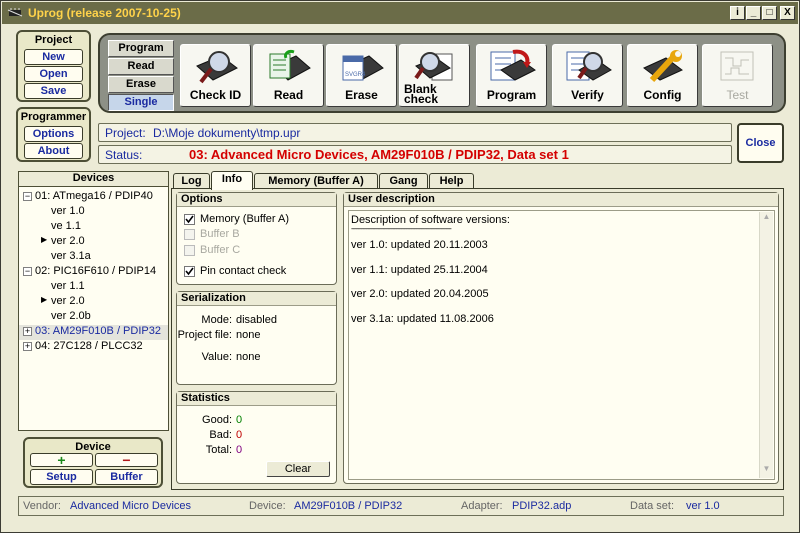 The width and height of the screenshot is (800, 533). Describe the element at coordinates (53, 117) in the screenshot. I see `programmer-panel-title: Programmer` at that location.